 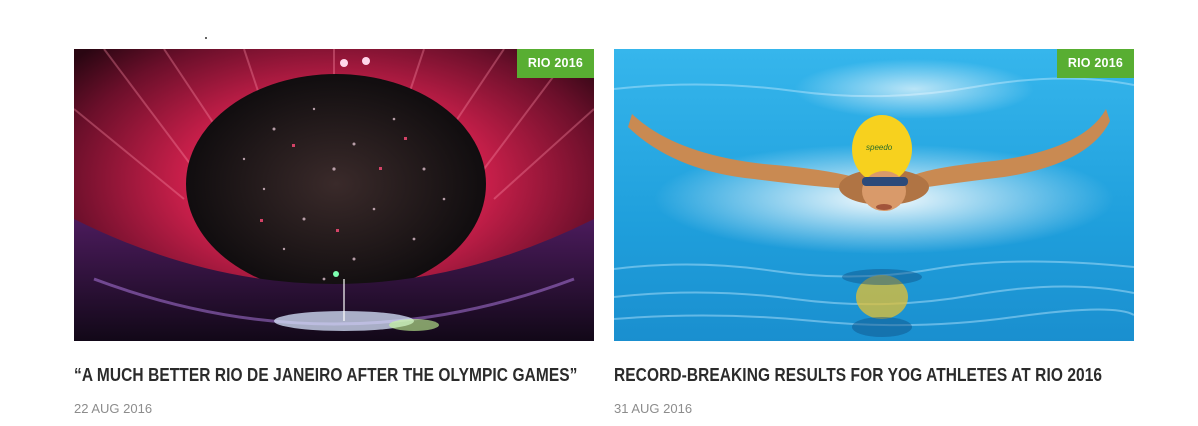 What do you see at coordinates (879, 147) in the screenshot?
I see `svg-text: speedo` at bounding box center [879, 147].